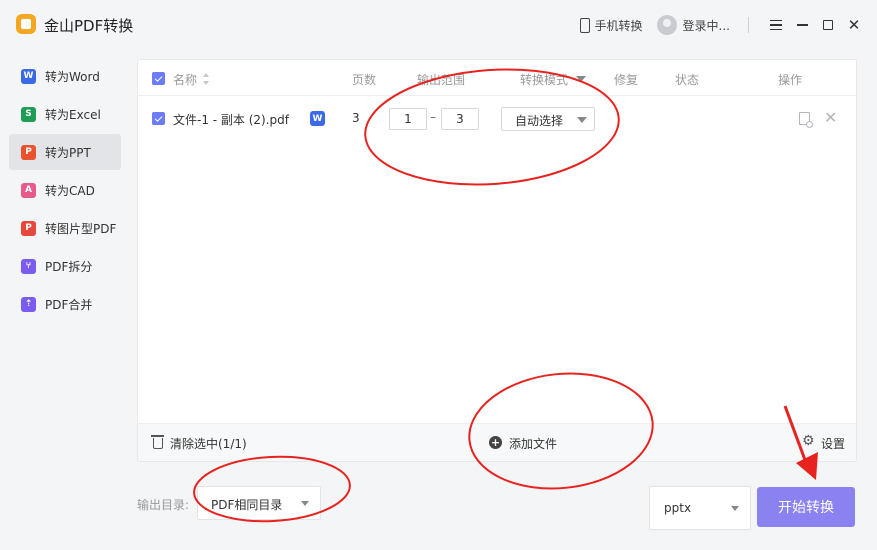 This screenshot has height=550, width=877. I want to click on sidebar-item-label: 转为PPT, so click(68, 152).